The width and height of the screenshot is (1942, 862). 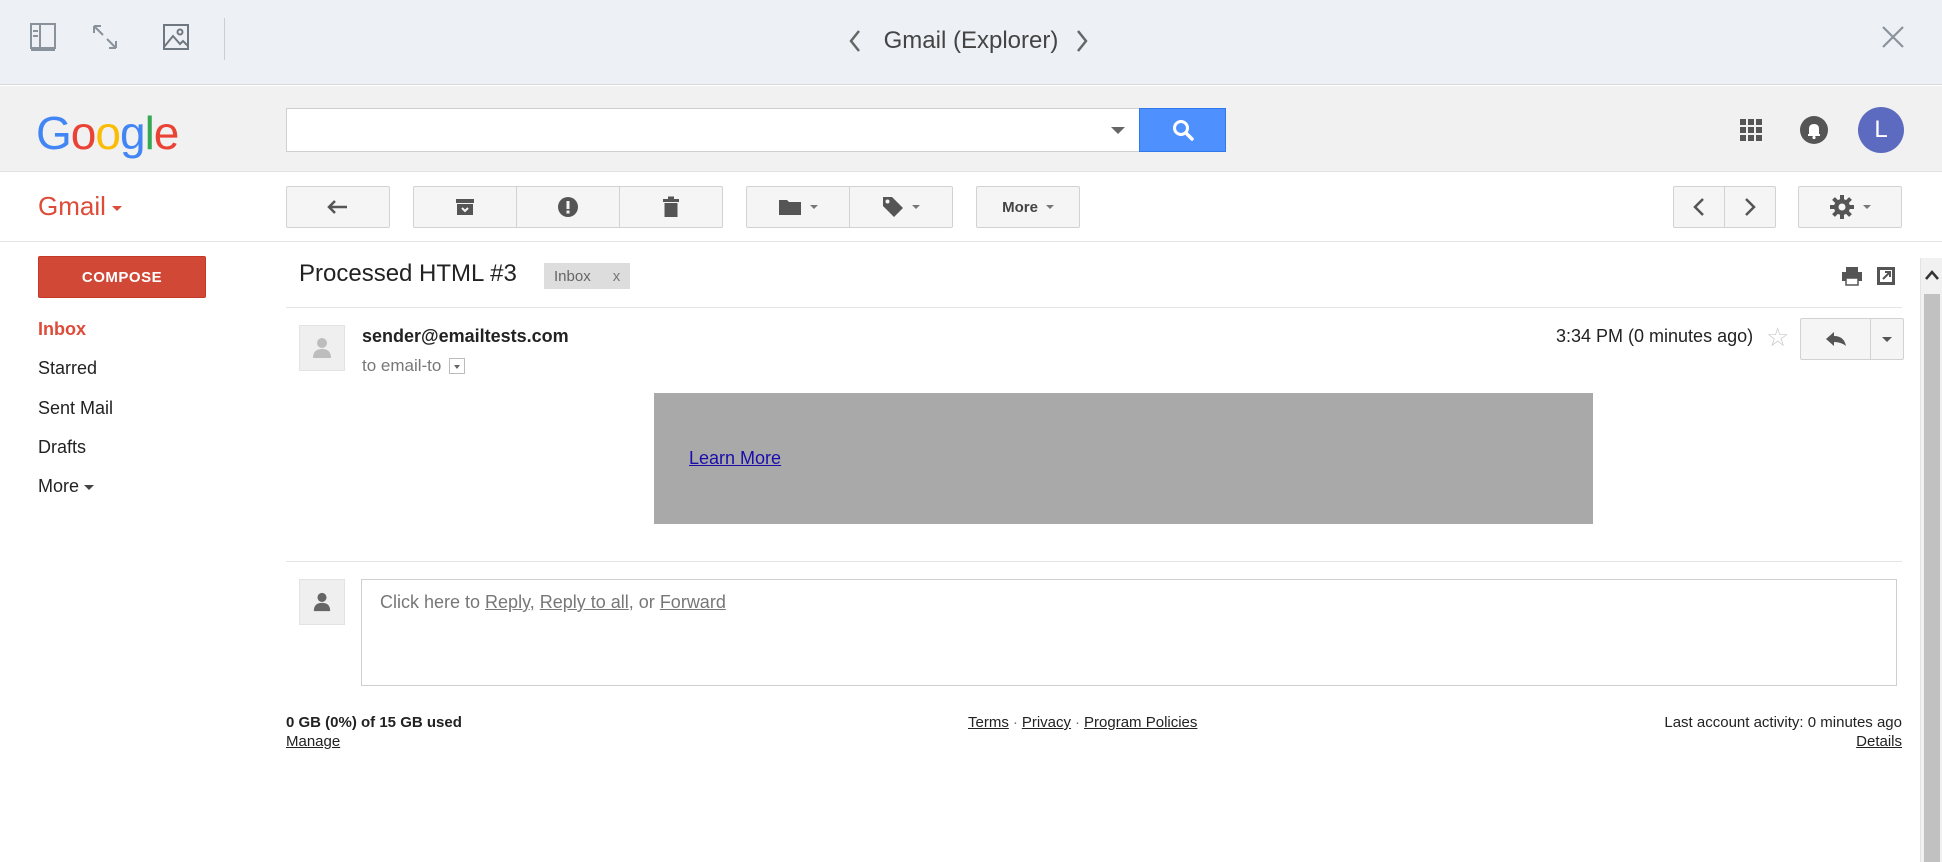 What do you see at coordinates (89, 487) in the screenshot?
I see `sidebar-more-caret-icon` at bounding box center [89, 487].